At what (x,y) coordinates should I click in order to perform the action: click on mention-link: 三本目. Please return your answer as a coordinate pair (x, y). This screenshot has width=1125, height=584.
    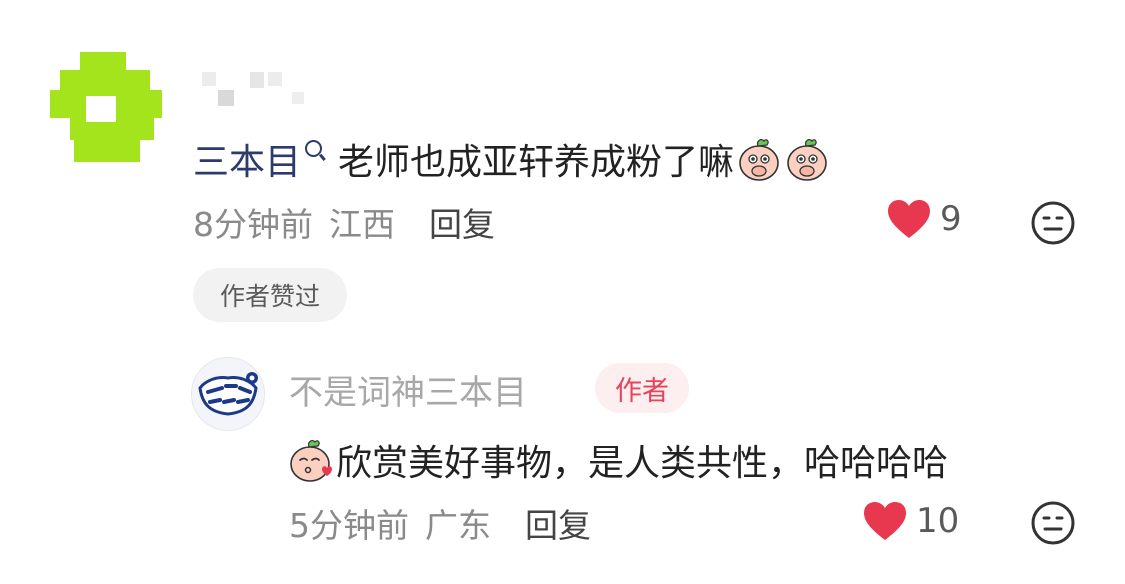
    Looking at the image, I should click on (247, 159).